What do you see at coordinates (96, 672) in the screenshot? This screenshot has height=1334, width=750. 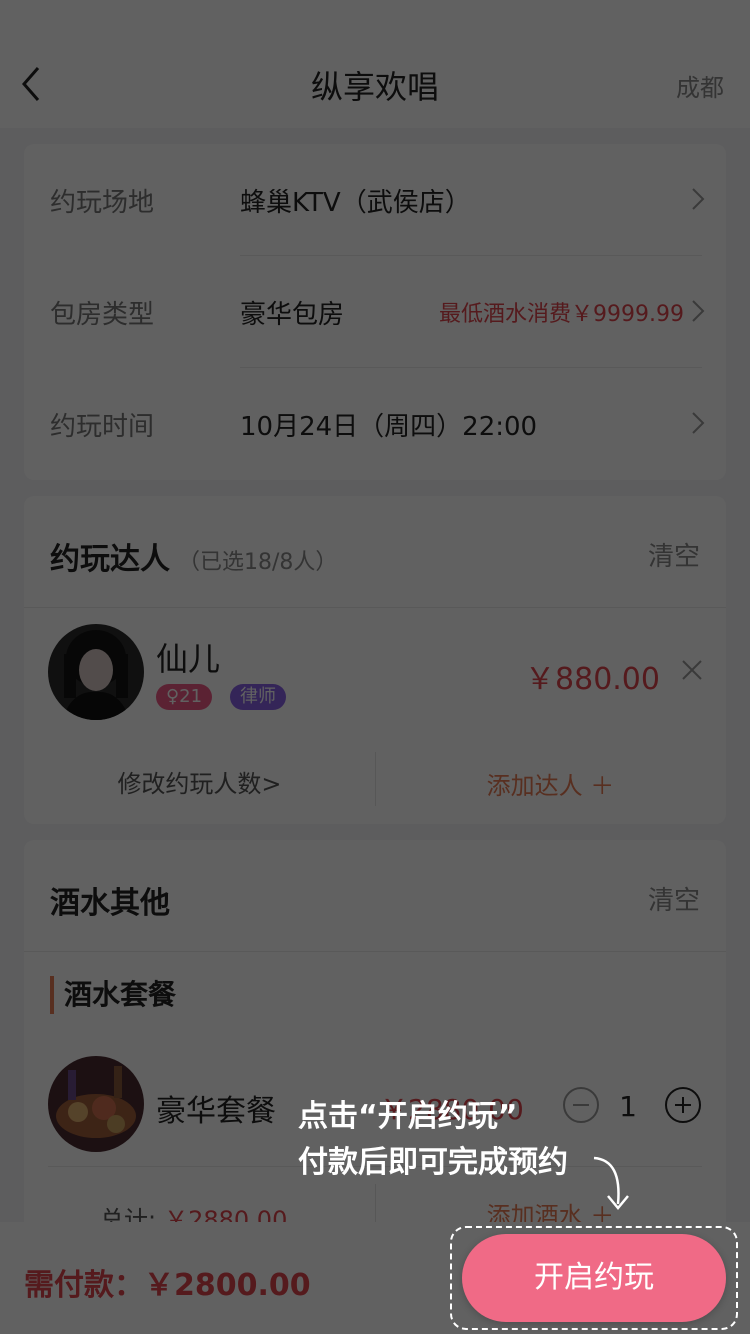 I see `avatar` at bounding box center [96, 672].